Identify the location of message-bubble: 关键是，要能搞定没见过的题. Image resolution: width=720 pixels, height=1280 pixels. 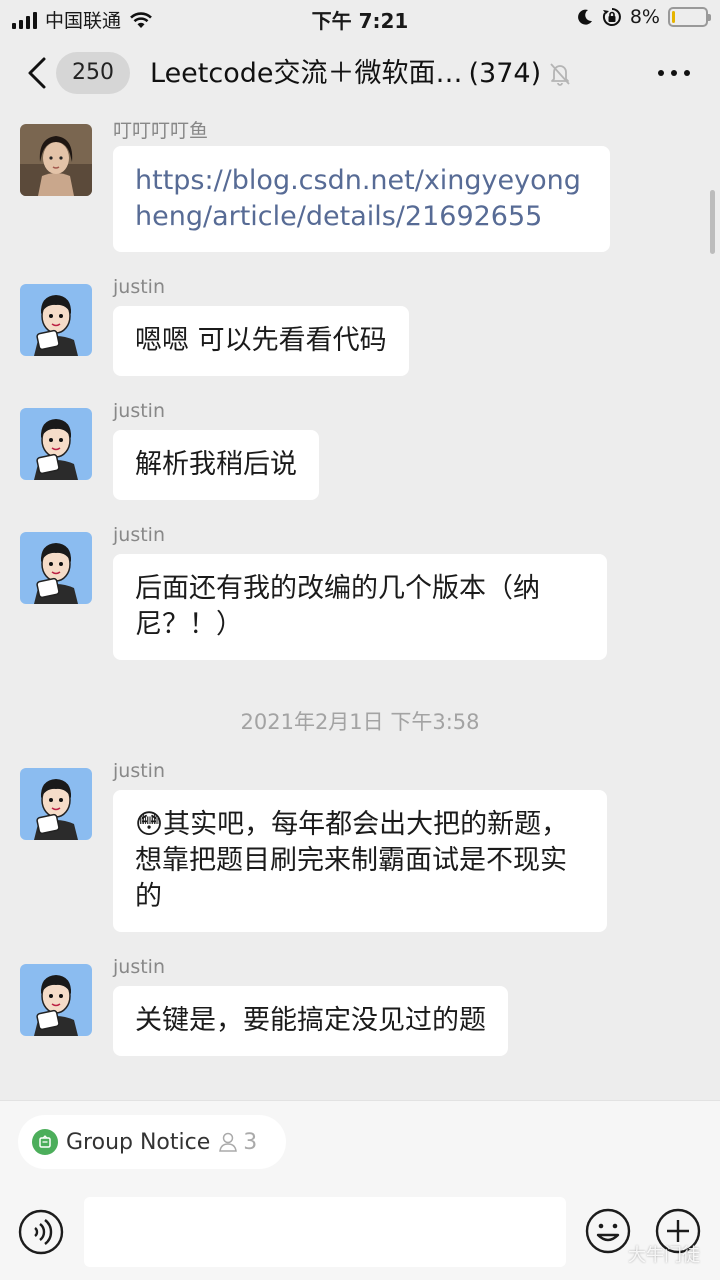
(310, 1021).